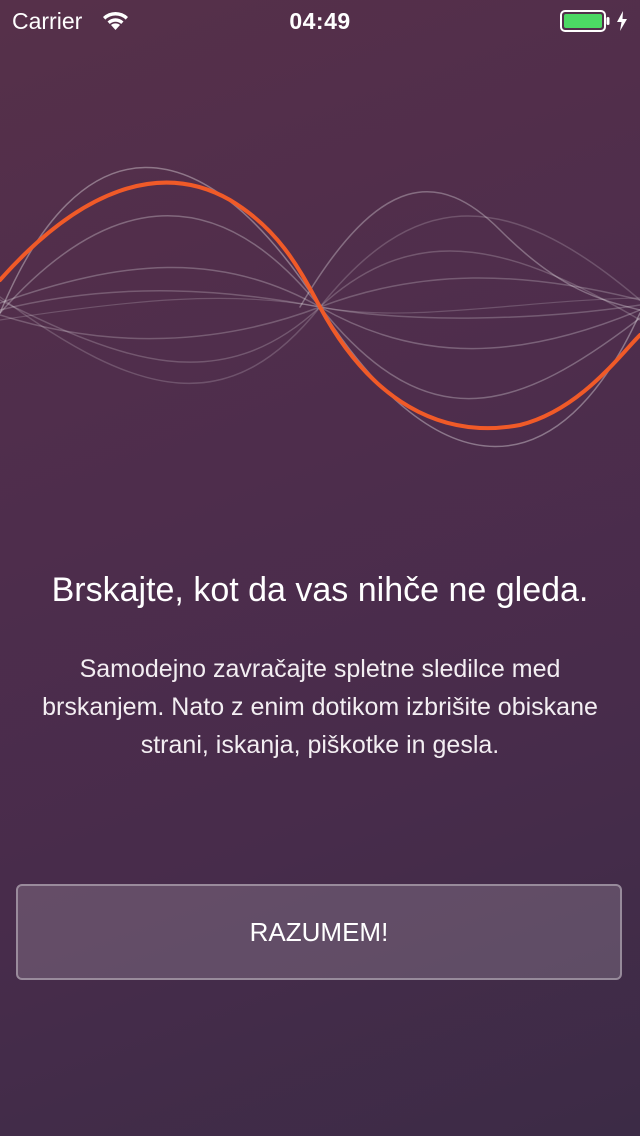 This screenshot has height=1136, width=640. I want to click on status-time: 04:49, so click(320, 21).